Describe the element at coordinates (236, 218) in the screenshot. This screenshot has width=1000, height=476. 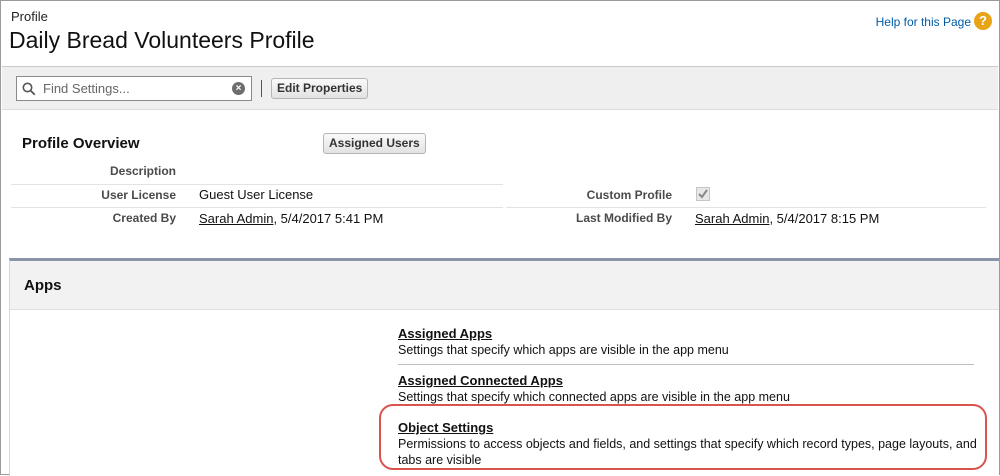
I see `created-by-user-link: Sarah Admin` at that location.